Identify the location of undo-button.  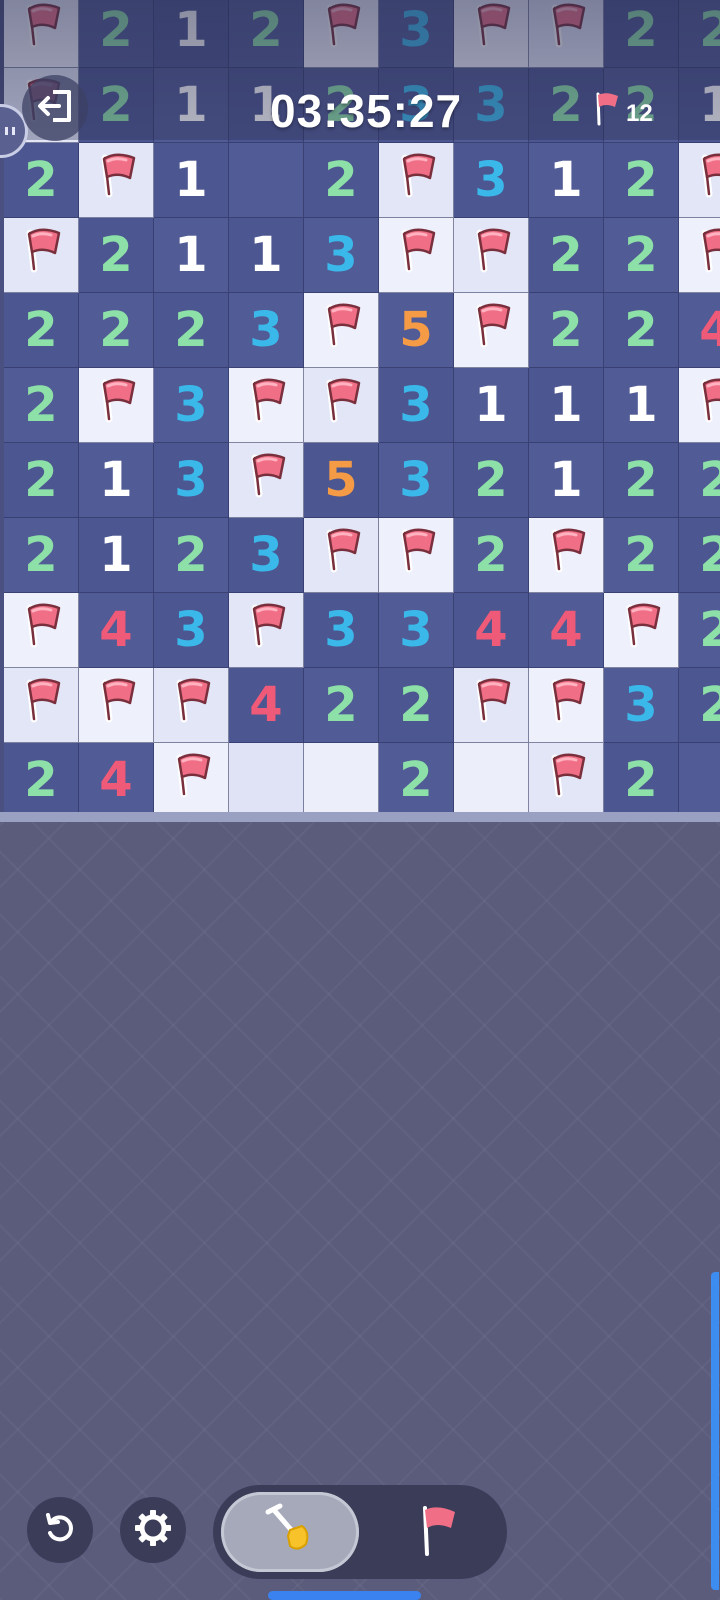
(60, 1530).